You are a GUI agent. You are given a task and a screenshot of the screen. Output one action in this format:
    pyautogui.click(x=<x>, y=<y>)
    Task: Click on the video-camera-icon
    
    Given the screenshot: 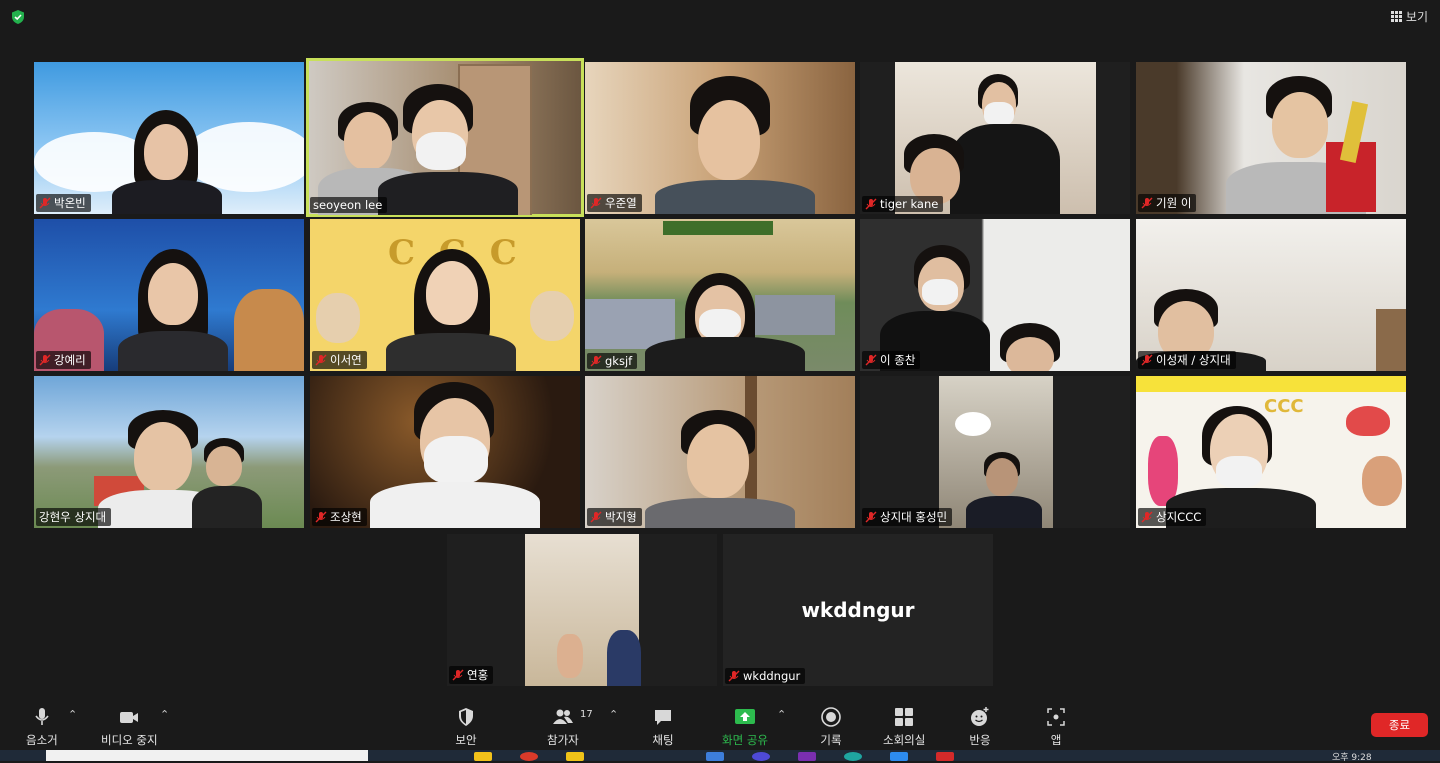 What is the action you would take?
    pyautogui.click(x=129, y=717)
    